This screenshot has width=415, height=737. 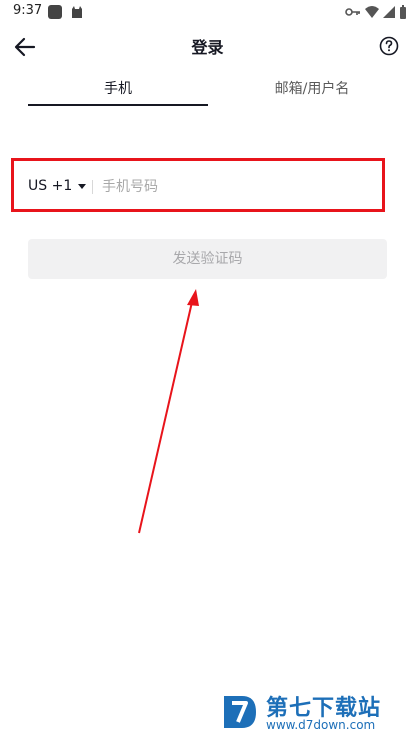 What do you see at coordinates (92, 187) in the screenshot?
I see `divider` at bounding box center [92, 187].